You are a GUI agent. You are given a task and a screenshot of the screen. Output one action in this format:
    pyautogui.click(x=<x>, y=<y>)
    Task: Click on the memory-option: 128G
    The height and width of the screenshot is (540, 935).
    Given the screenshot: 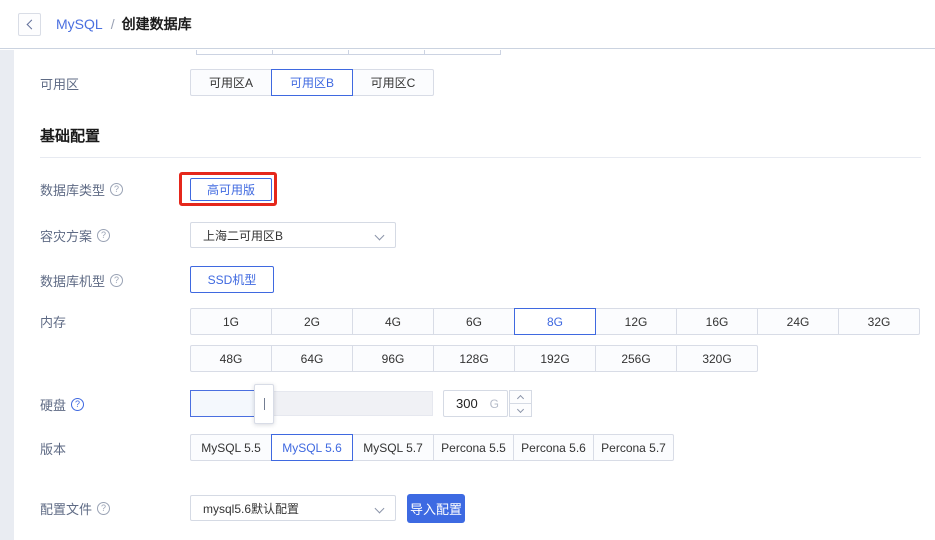 What is the action you would take?
    pyautogui.click(x=474, y=358)
    